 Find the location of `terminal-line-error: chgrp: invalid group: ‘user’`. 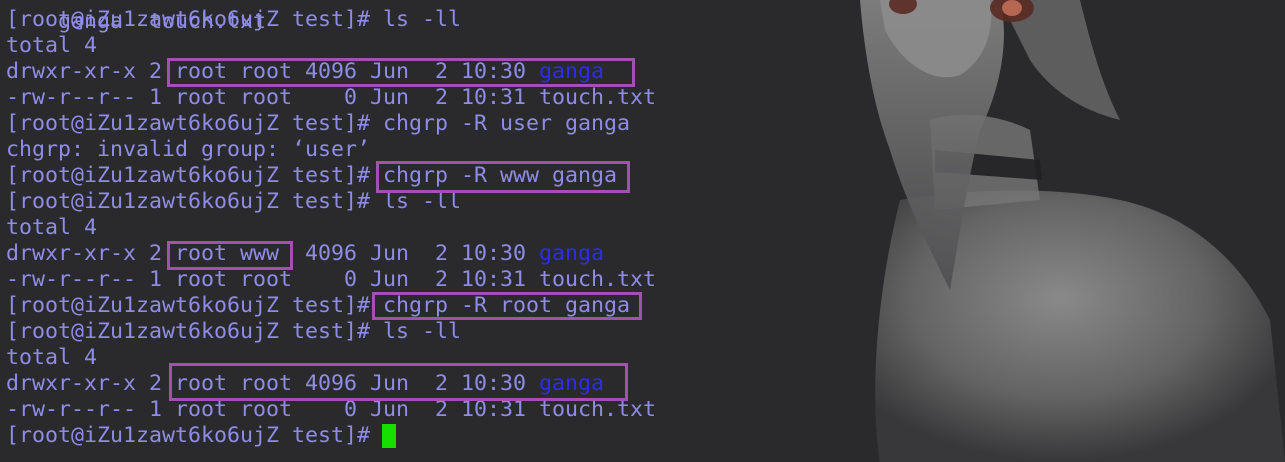

terminal-line-error: chgrp: invalid group: ‘user’ is located at coordinates (188, 149).